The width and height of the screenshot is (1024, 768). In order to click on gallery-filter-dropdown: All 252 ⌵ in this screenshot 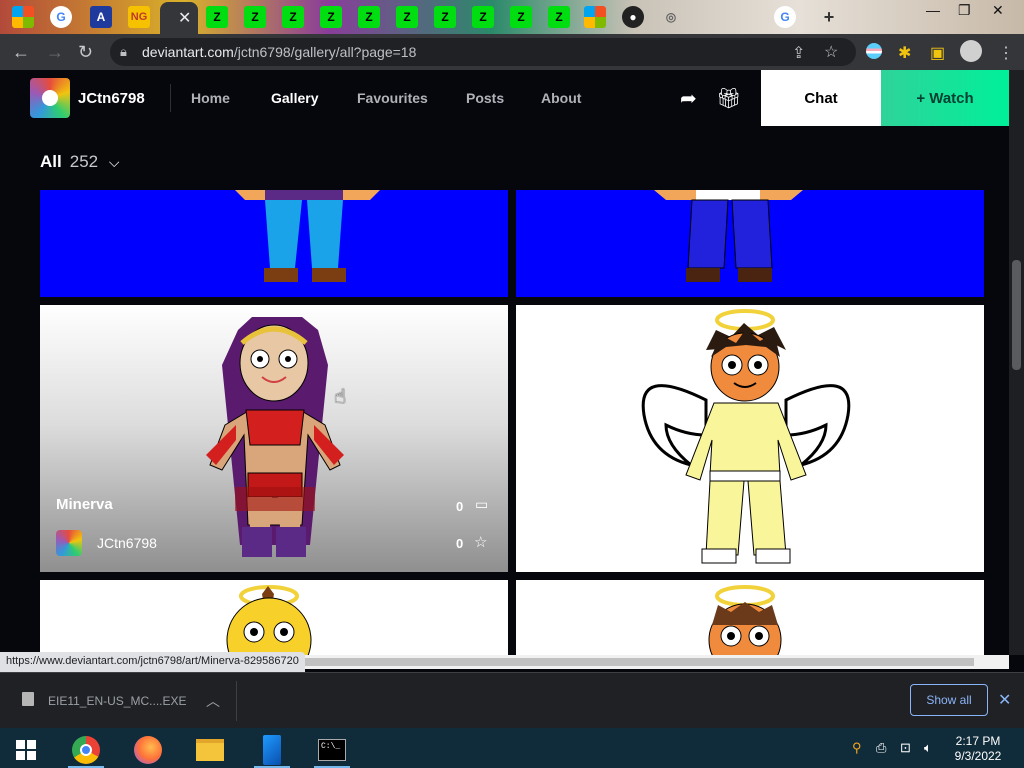, I will do `click(79, 162)`.